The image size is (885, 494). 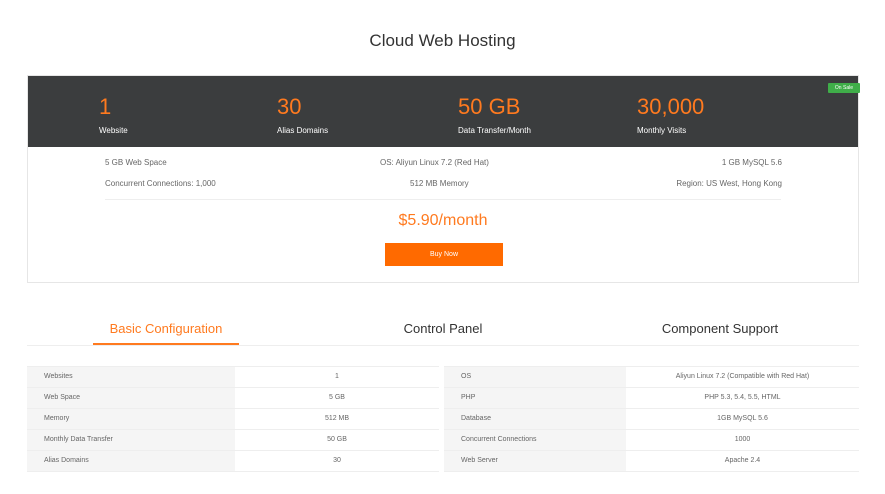 I want to click on config-key: Websites, so click(x=131, y=377).